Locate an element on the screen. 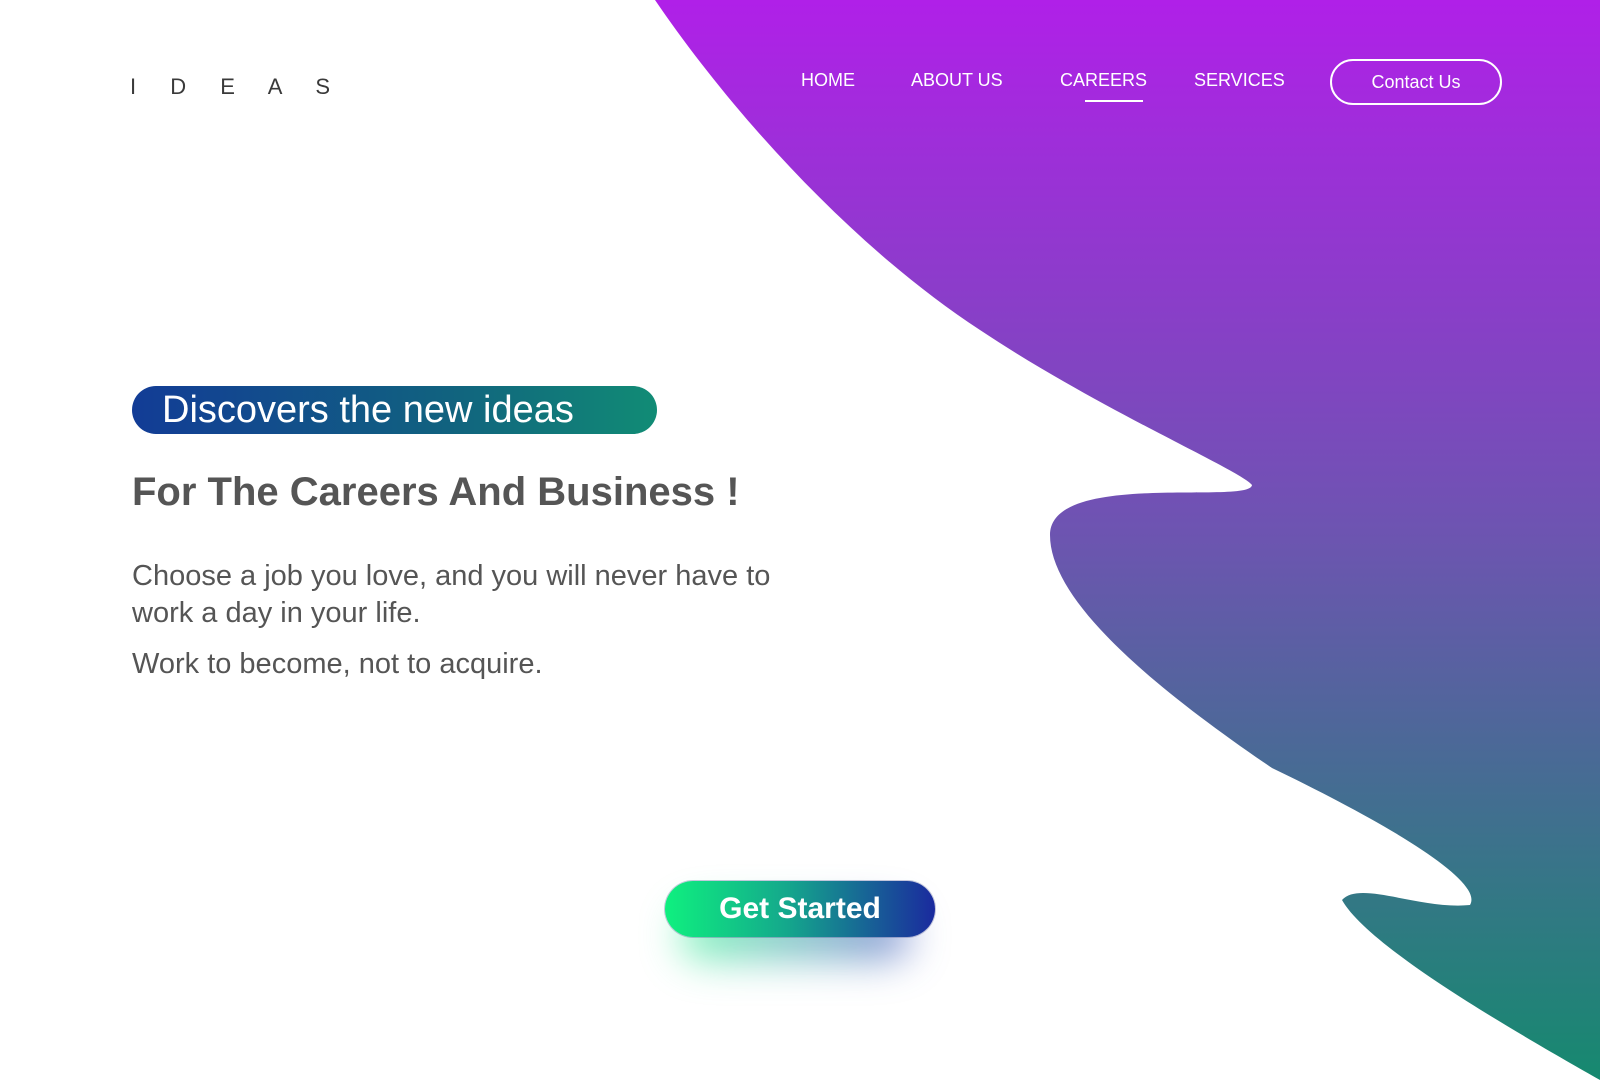 The height and width of the screenshot is (1080, 1600). hero-headline: For The Careers And Business ! is located at coordinates (436, 492).